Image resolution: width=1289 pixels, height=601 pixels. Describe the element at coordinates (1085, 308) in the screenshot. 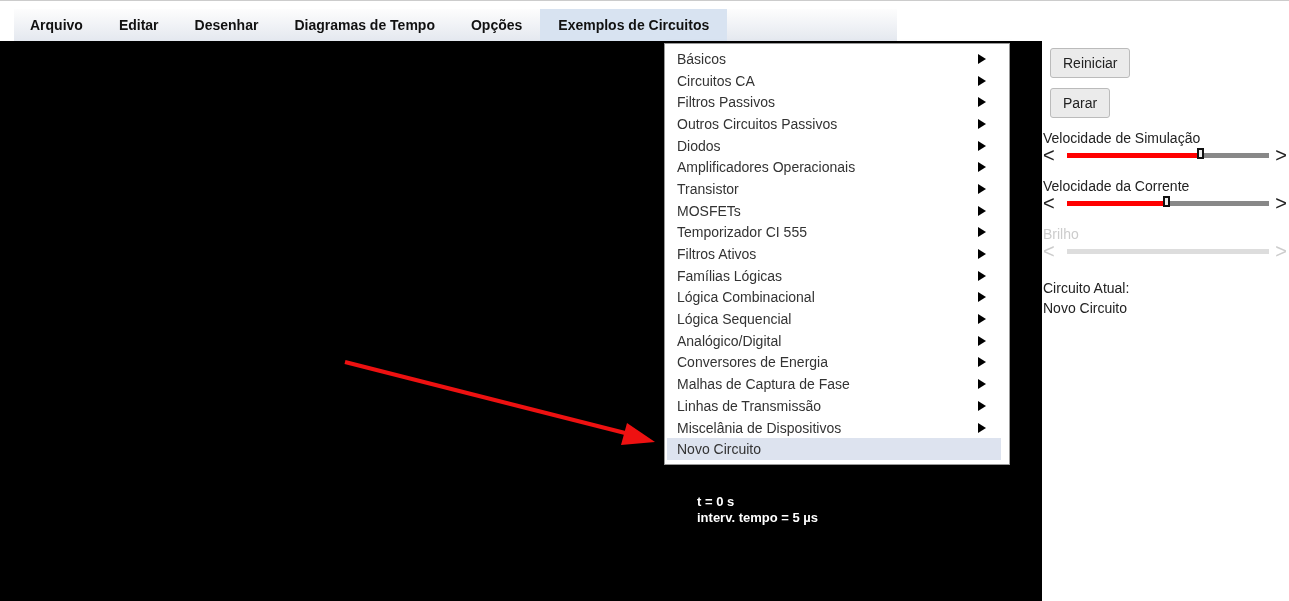

I see `current-circuit-name: Novo Circuito` at that location.